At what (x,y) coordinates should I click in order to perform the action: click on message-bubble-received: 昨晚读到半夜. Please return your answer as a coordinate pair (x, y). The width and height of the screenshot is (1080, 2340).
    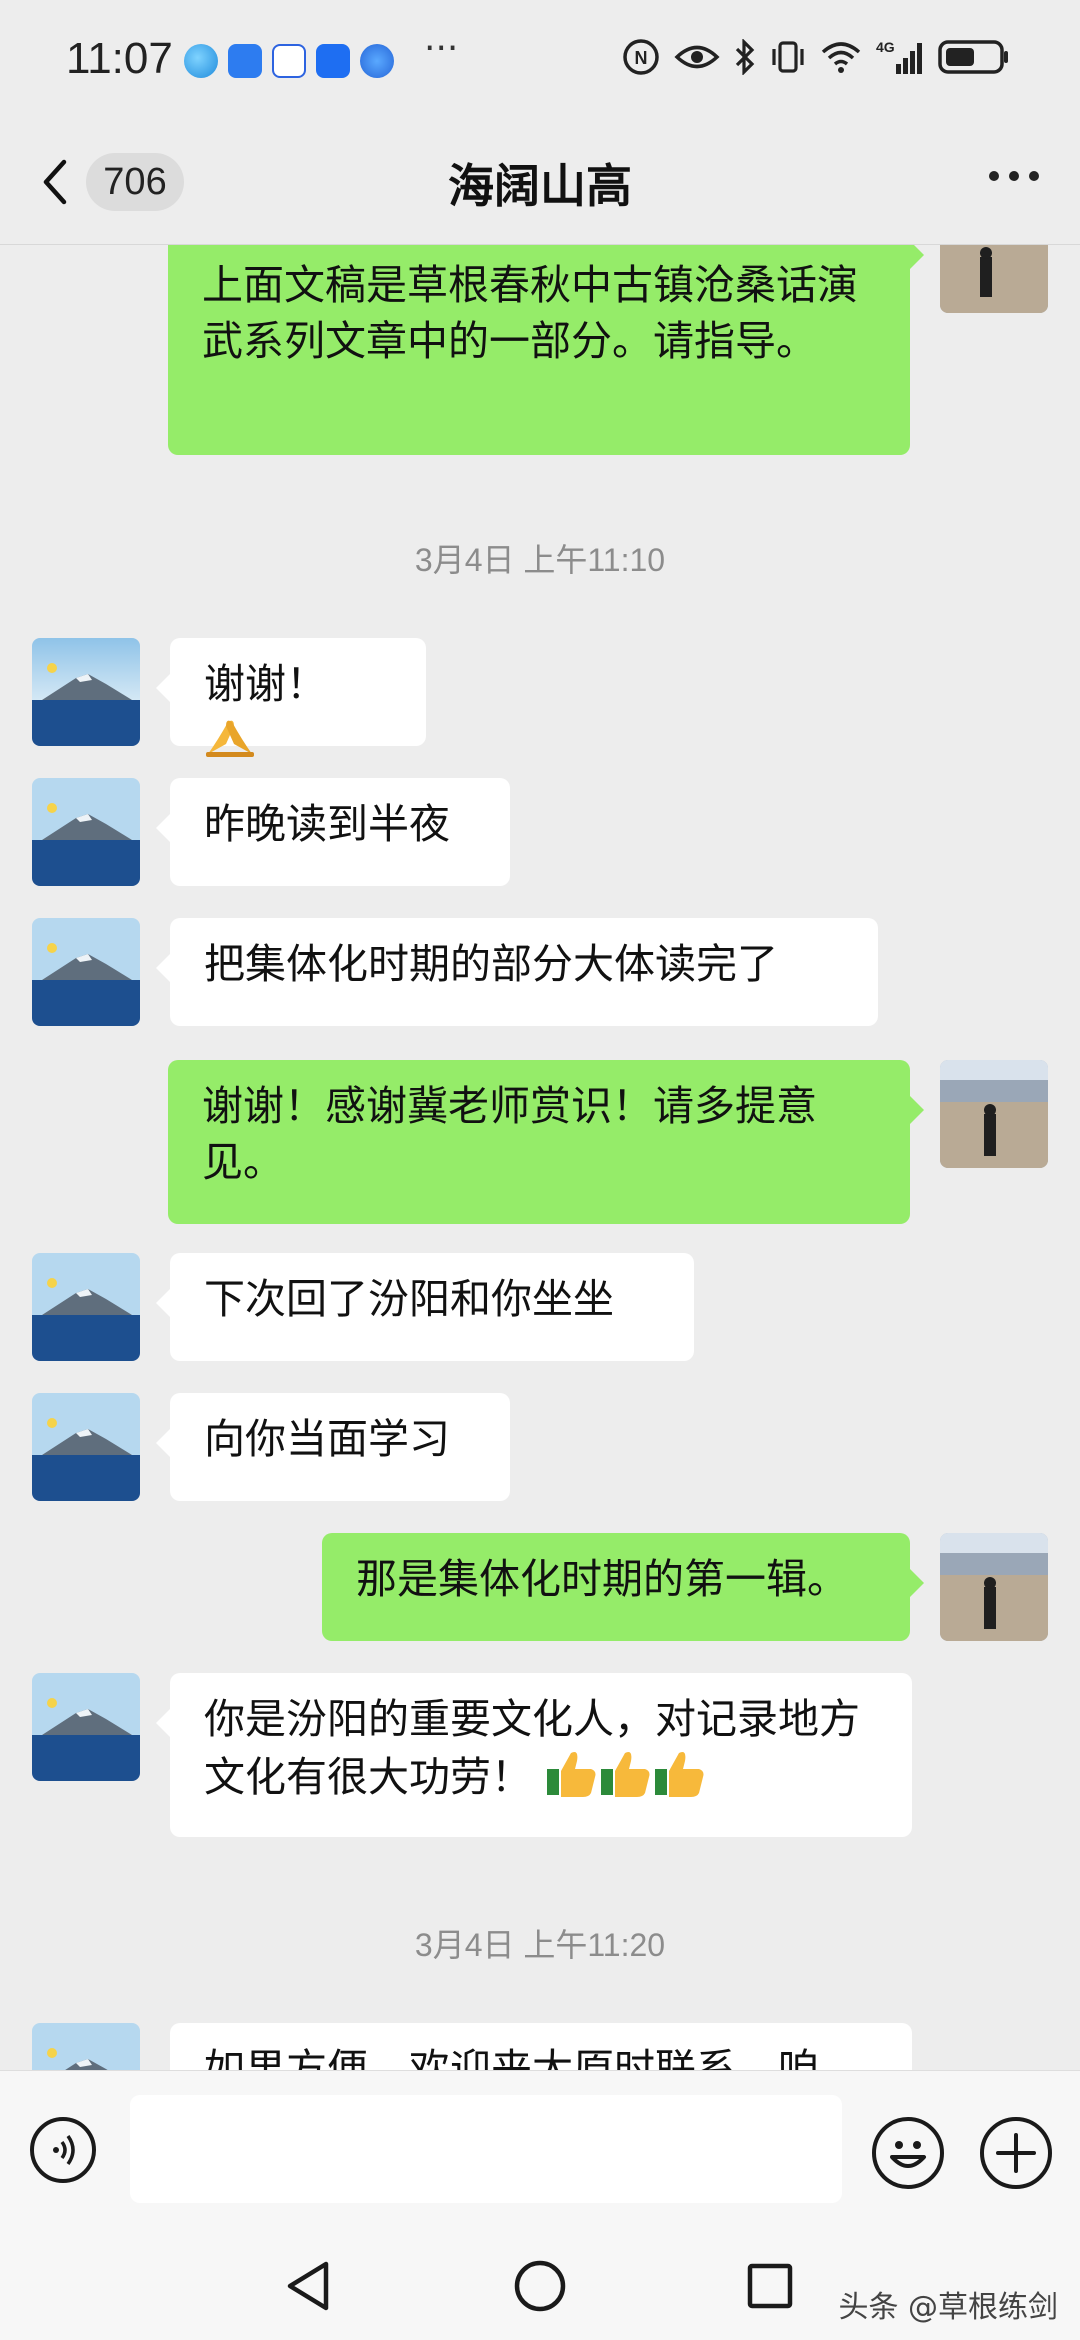
    Looking at the image, I should click on (333, 832).